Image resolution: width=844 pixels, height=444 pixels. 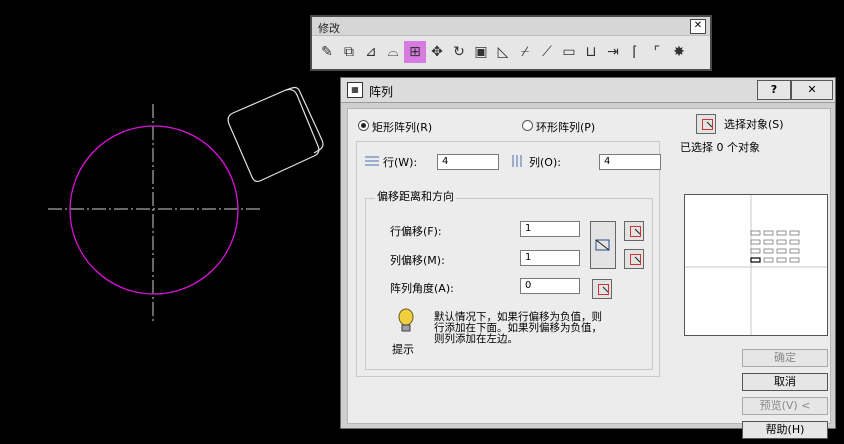 I want to click on break-icon: ⊔, so click(x=591, y=52).